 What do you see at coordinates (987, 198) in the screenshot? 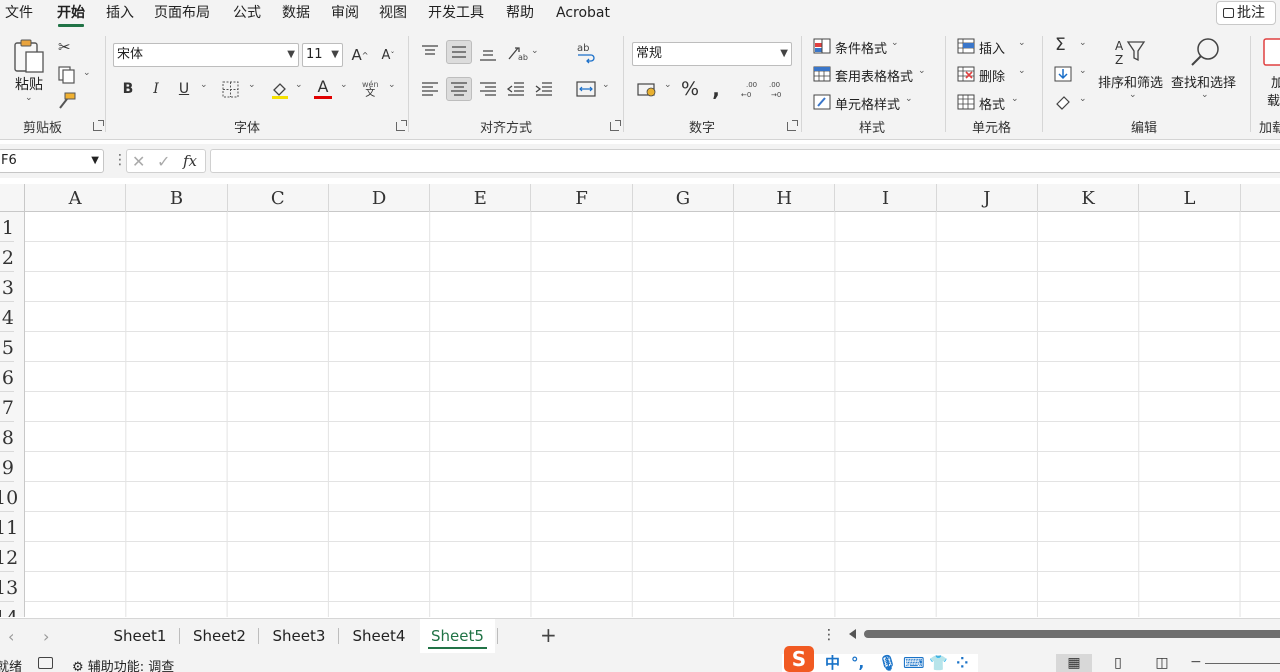
I see `column-header: J` at bounding box center [987, 198].